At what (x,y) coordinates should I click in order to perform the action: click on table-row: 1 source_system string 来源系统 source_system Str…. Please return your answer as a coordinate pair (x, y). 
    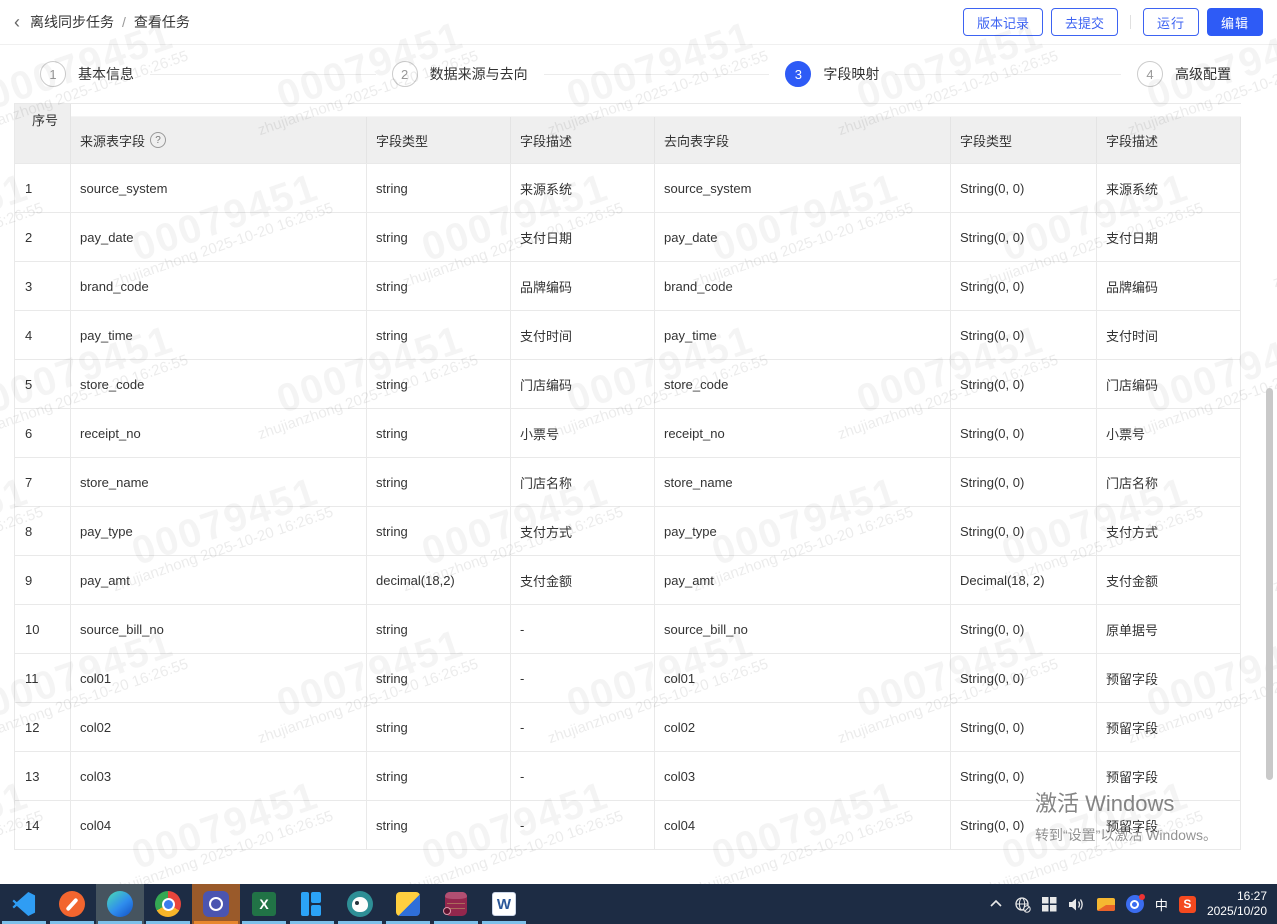
    Looking at the image, I should click on (628, 188).